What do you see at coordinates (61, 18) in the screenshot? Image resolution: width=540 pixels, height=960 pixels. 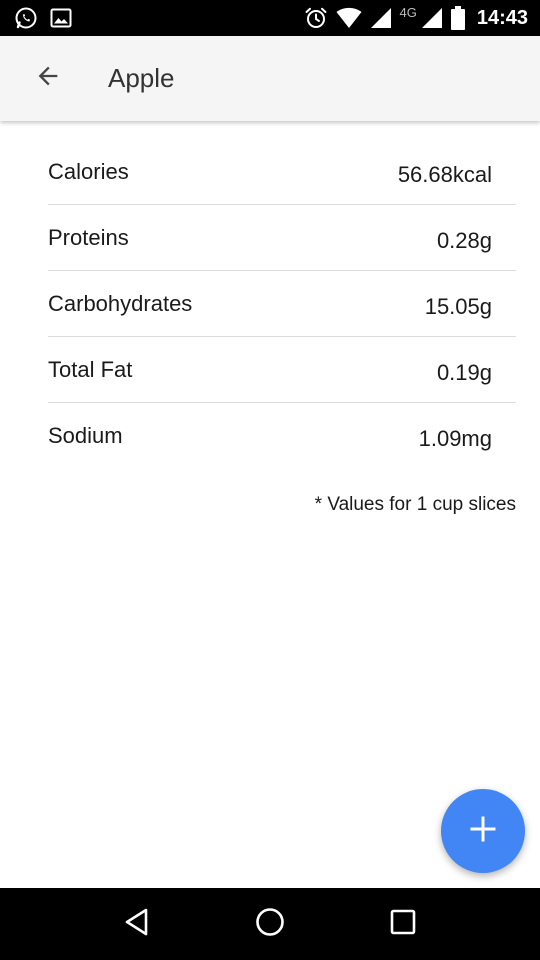 I see `image-icon` at bounding box center [61, 18].